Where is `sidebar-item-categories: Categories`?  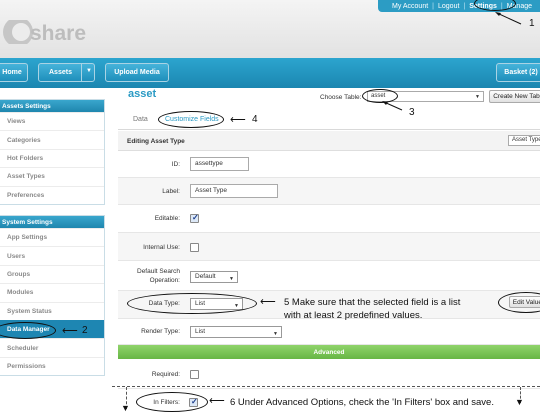 sidebar-item-categories: Categories is located at coordinates (52, 139).